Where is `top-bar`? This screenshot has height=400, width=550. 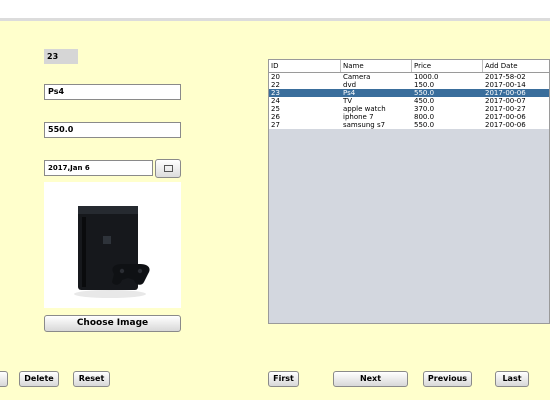 top-bar is located at coordinates (275, 10).